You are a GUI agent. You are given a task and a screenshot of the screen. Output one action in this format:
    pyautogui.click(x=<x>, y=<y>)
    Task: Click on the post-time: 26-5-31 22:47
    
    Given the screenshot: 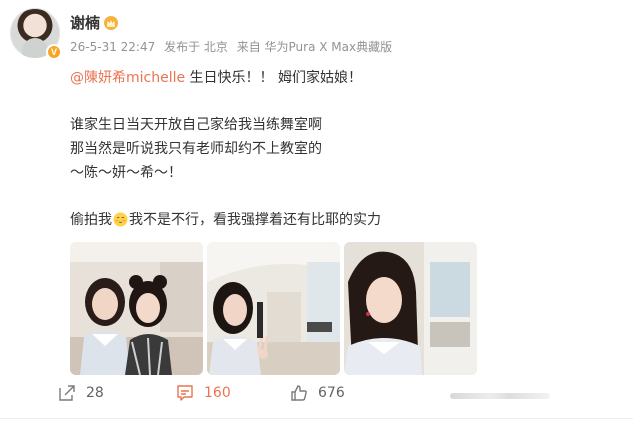 What is the action you would take?
    pyautogui.click(x=112, y=47)
    